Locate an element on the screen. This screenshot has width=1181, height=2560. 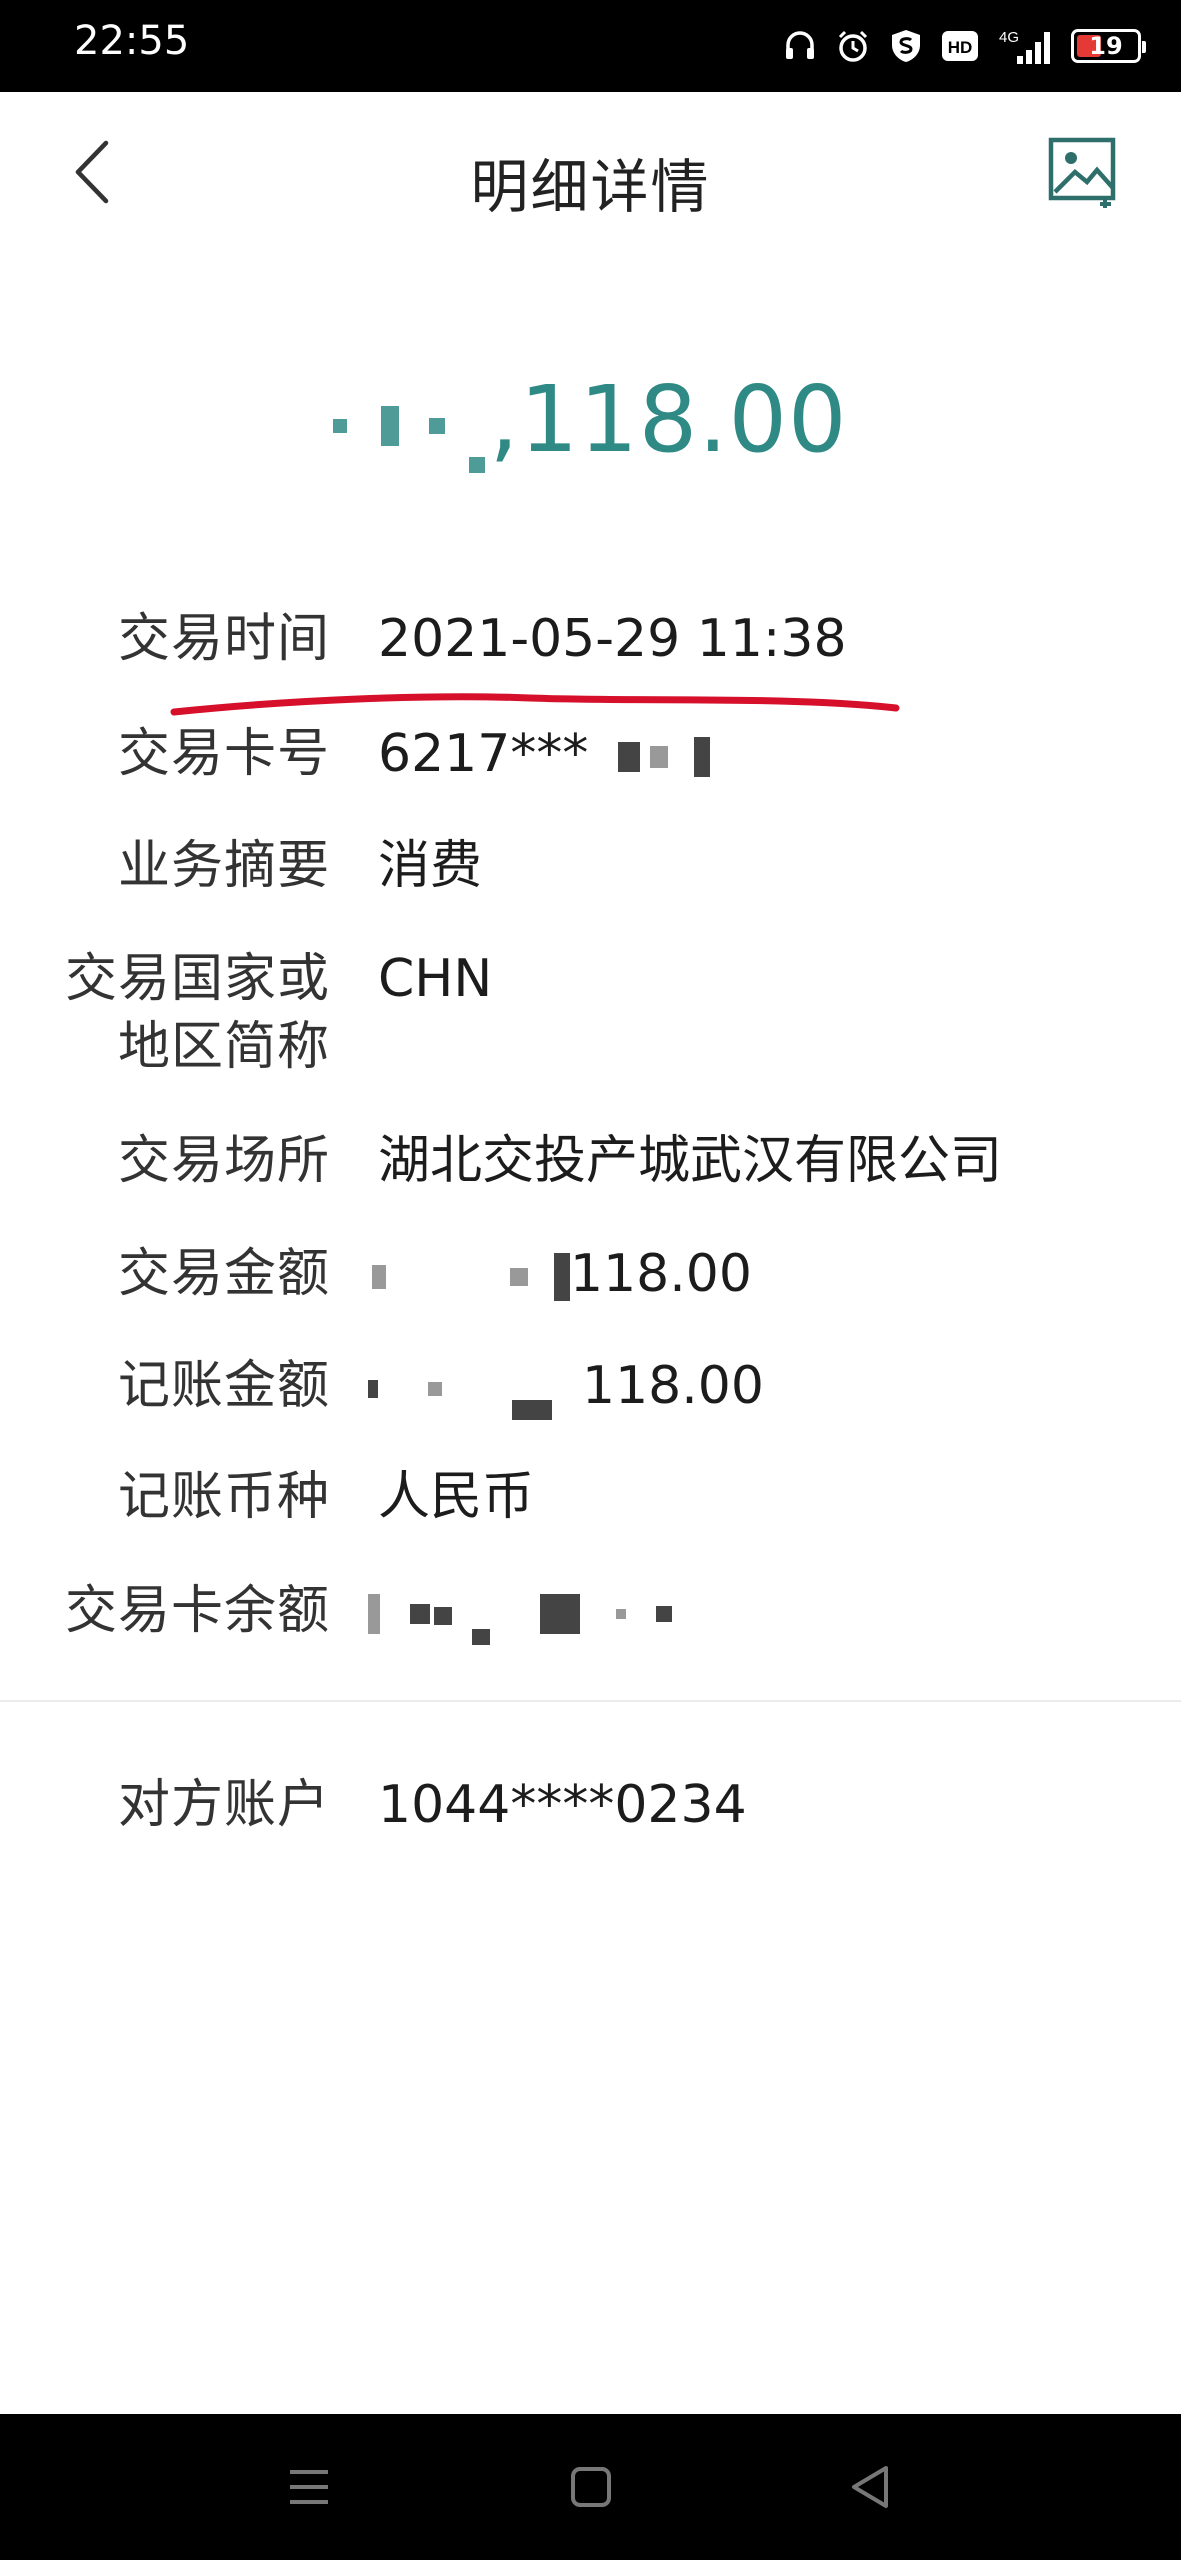
system-back-button is located at coordinates (871, 2487).